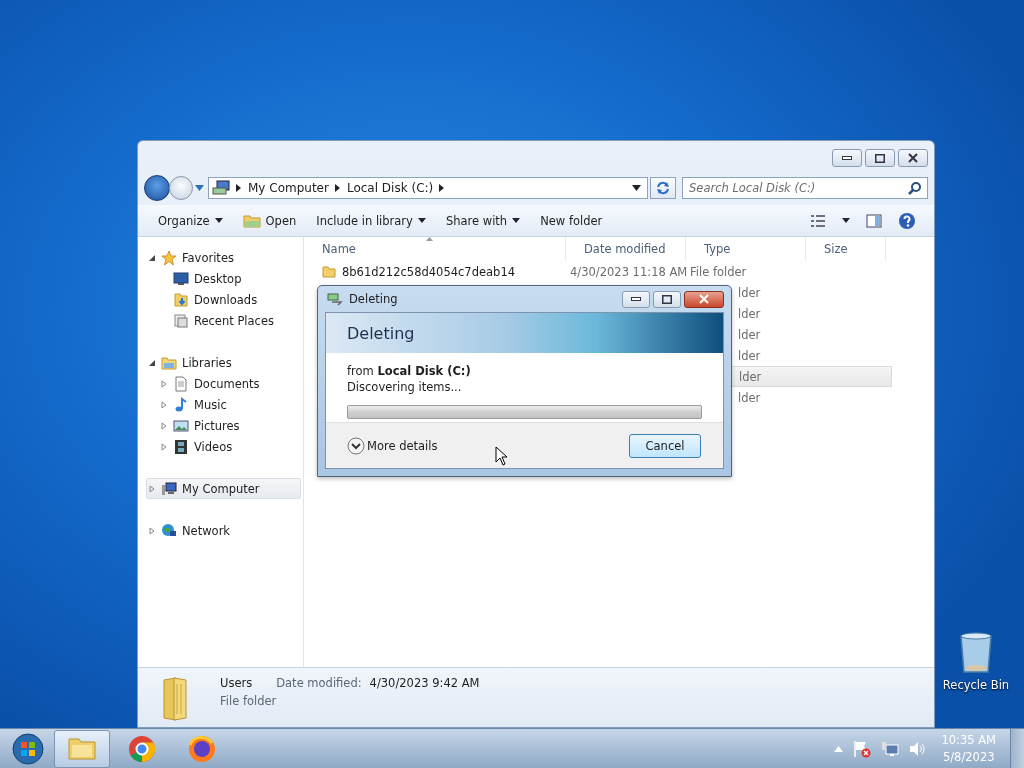 This screenshot has height=768, width=1024. Describe the element at coordinates (220, 299) in the screenshot. I see `sidebar-item: Downloads` at that location.